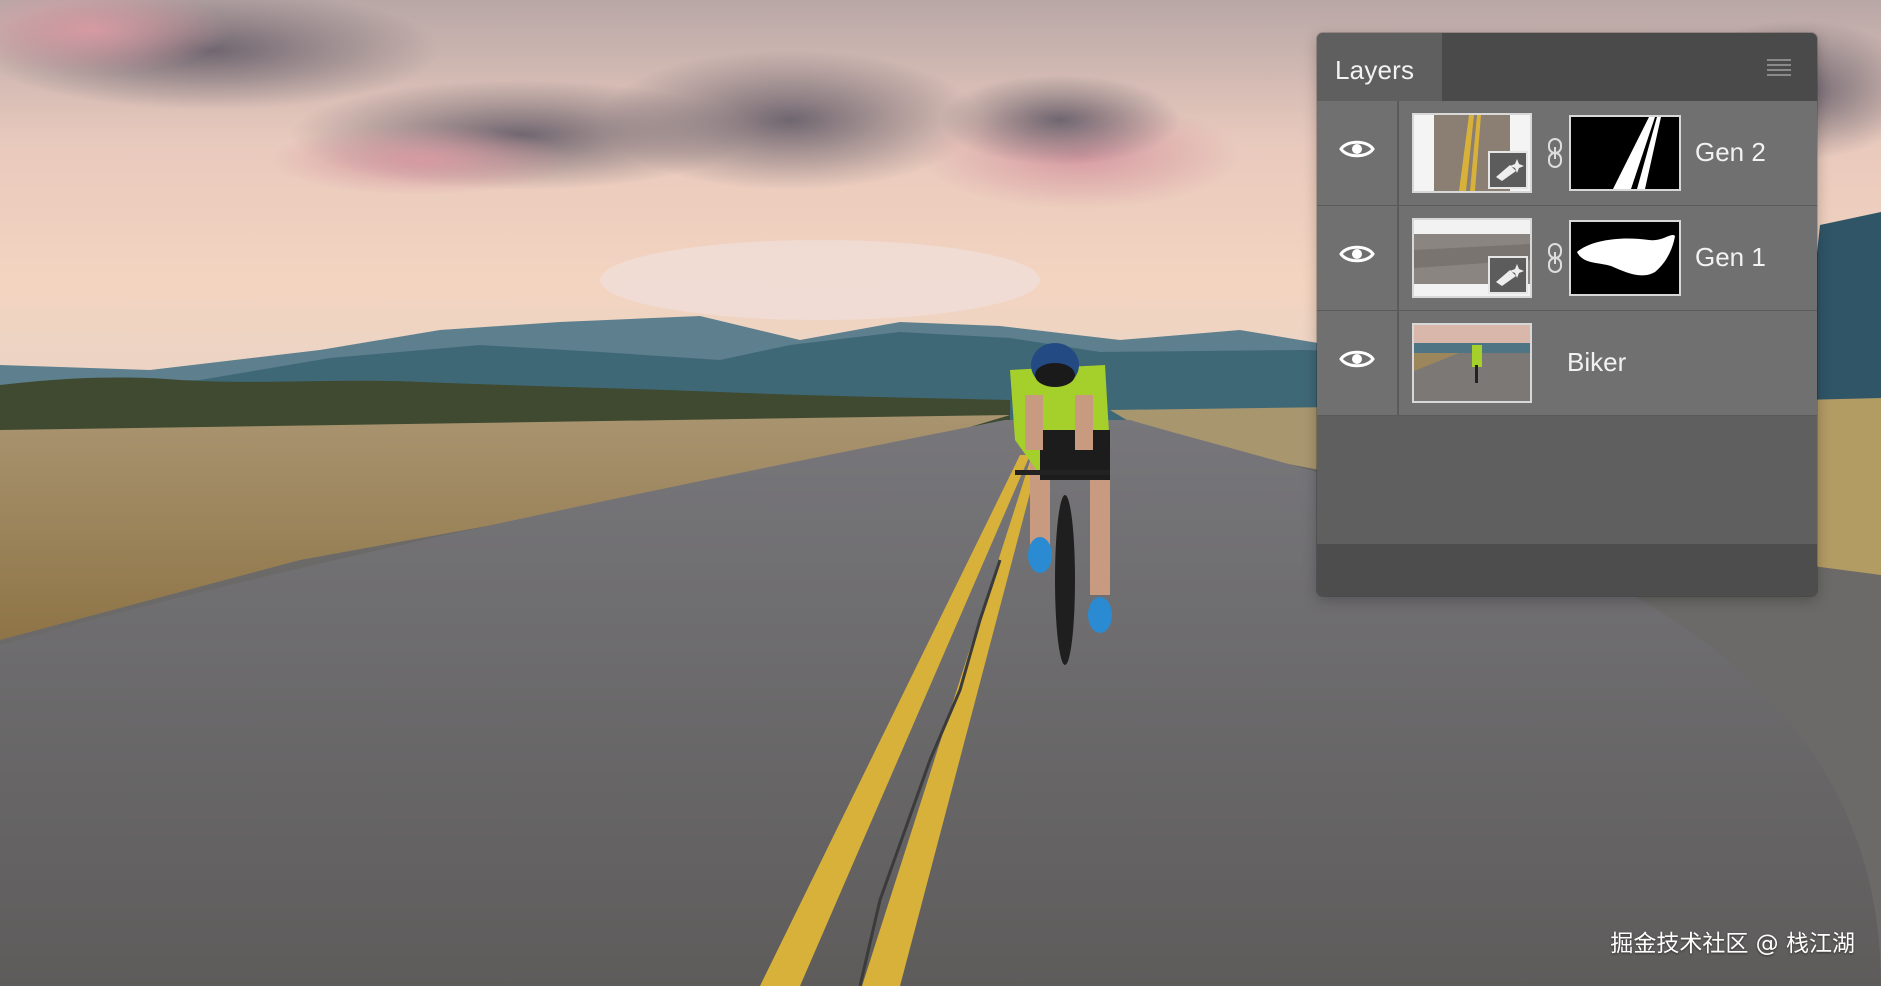 The width and height of the screenshot is (1881, 986). I want to click on hamburger-menu-icon, so click(1779, 68).